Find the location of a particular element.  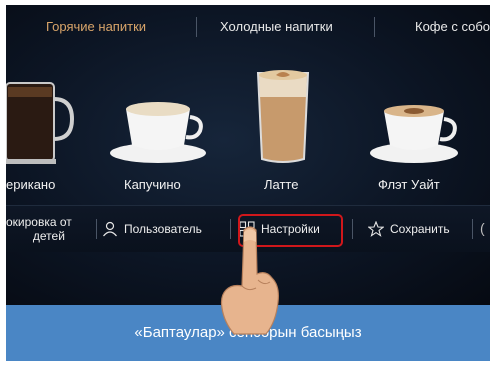

user-label: Пользователь is located at coordinates (163, 229).